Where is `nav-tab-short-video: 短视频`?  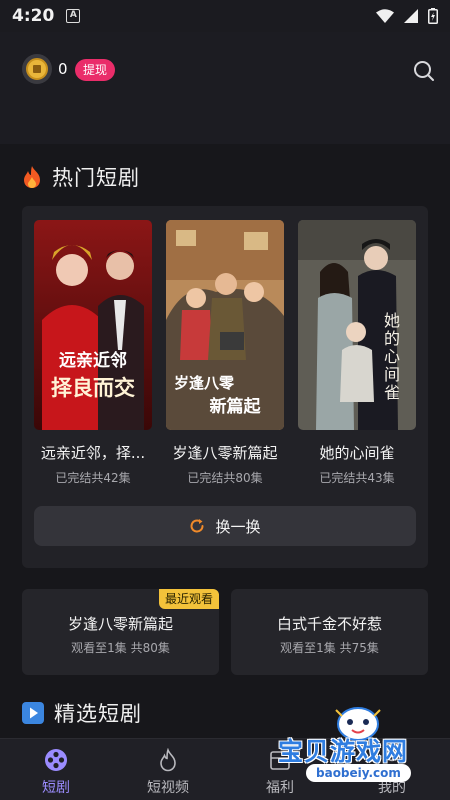 nav-tab-short-video: 短视频 is located at coordinates (168, 772).